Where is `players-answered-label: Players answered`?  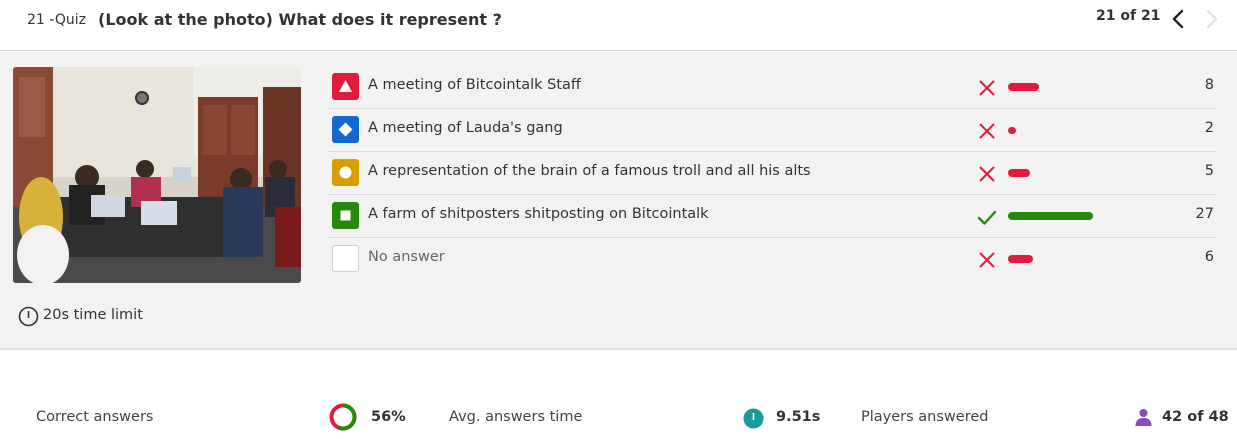
players-answered-label: Players answered is located at coordinates (925, 417).